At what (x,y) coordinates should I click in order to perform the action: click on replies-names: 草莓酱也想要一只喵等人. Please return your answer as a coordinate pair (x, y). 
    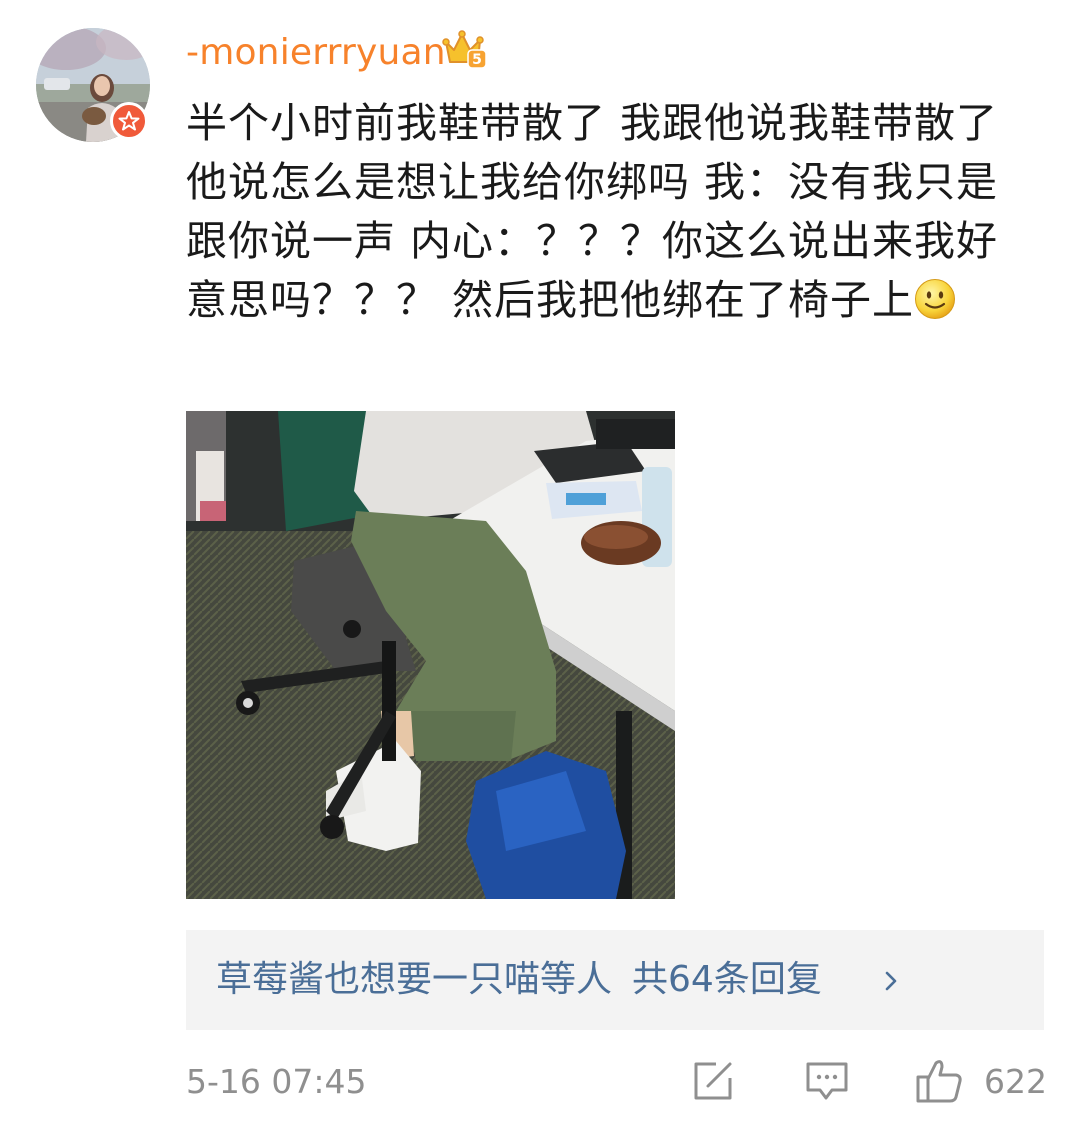
    Looking at the image, I should click on (414, 979).